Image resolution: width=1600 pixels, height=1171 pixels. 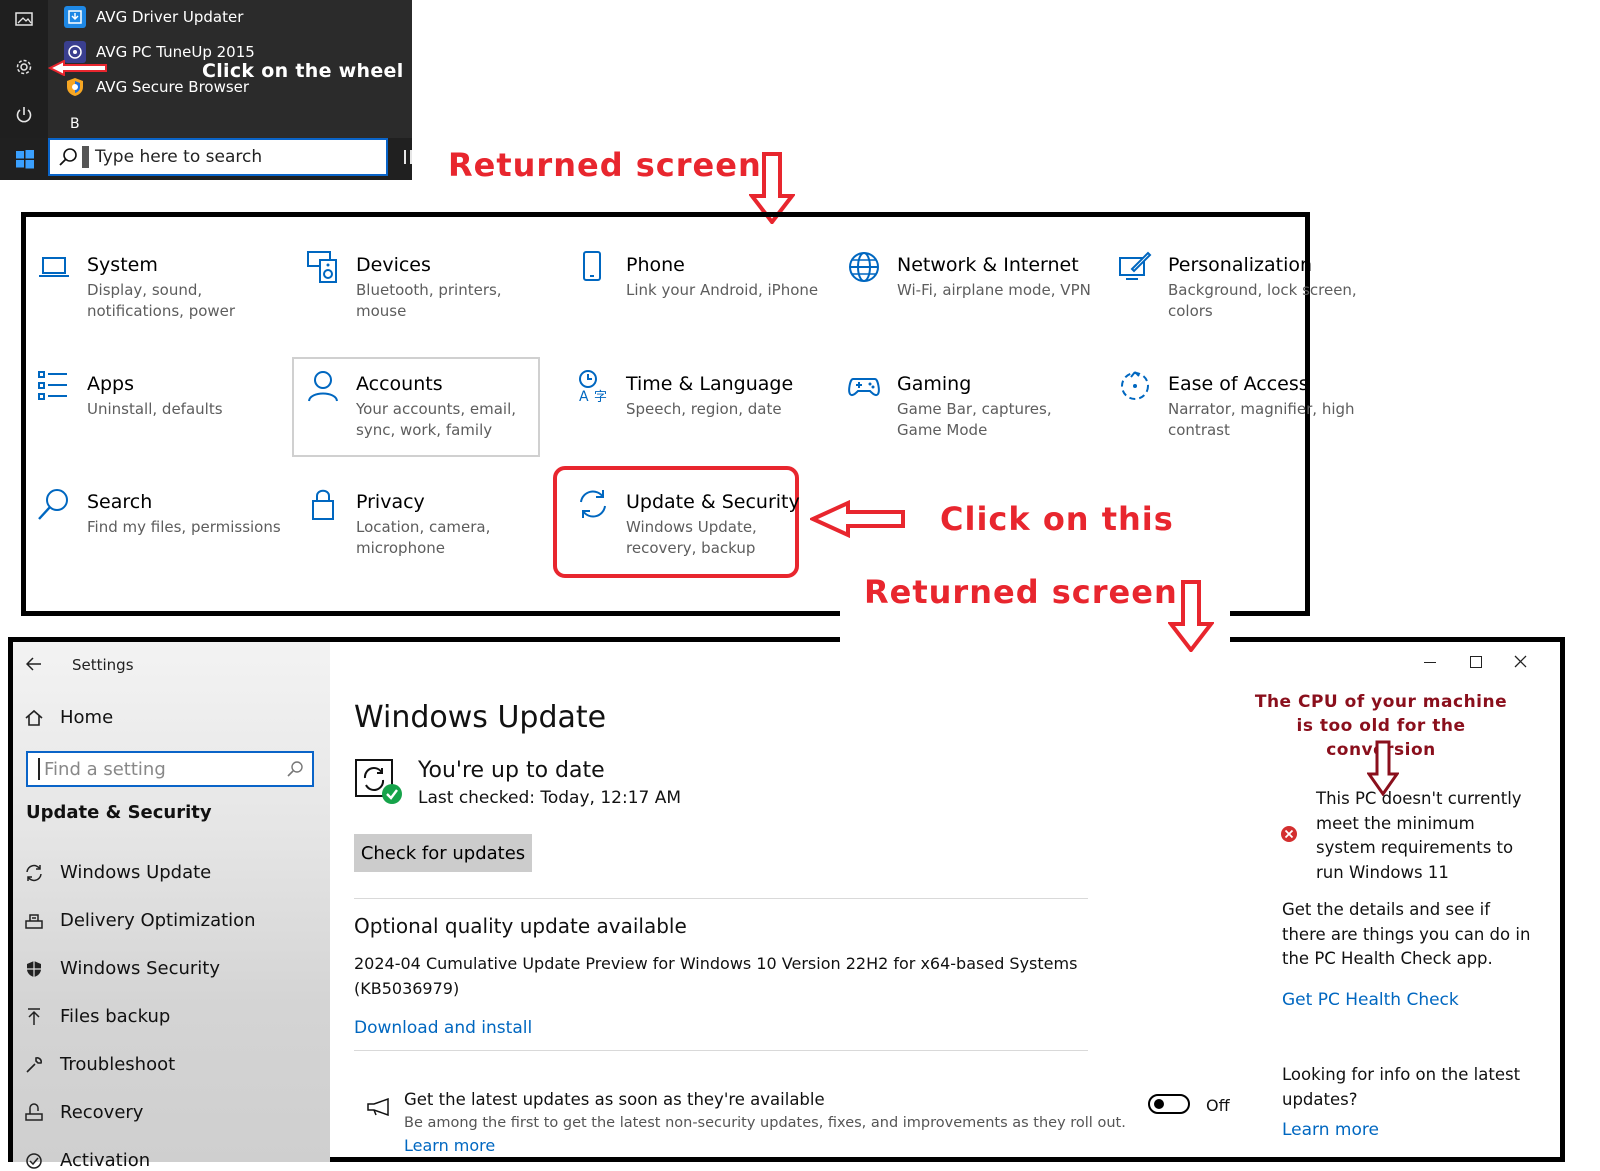 What do you see at coordinates (175, 52) in the screenshot?
I see `app-label: AVG PC TuneUp 2015` at bounding box center [175, 52].